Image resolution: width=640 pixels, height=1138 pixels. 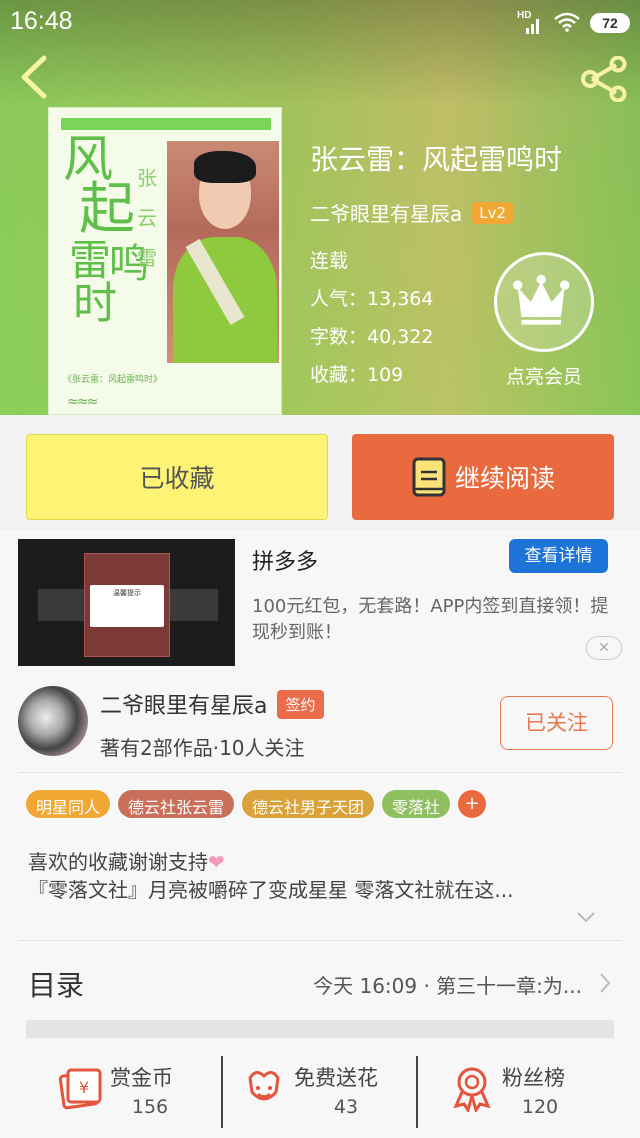 What do you see at coordinates (53, 721) in the screenshot?
I see `avatar` at bounding box center [53, 721].